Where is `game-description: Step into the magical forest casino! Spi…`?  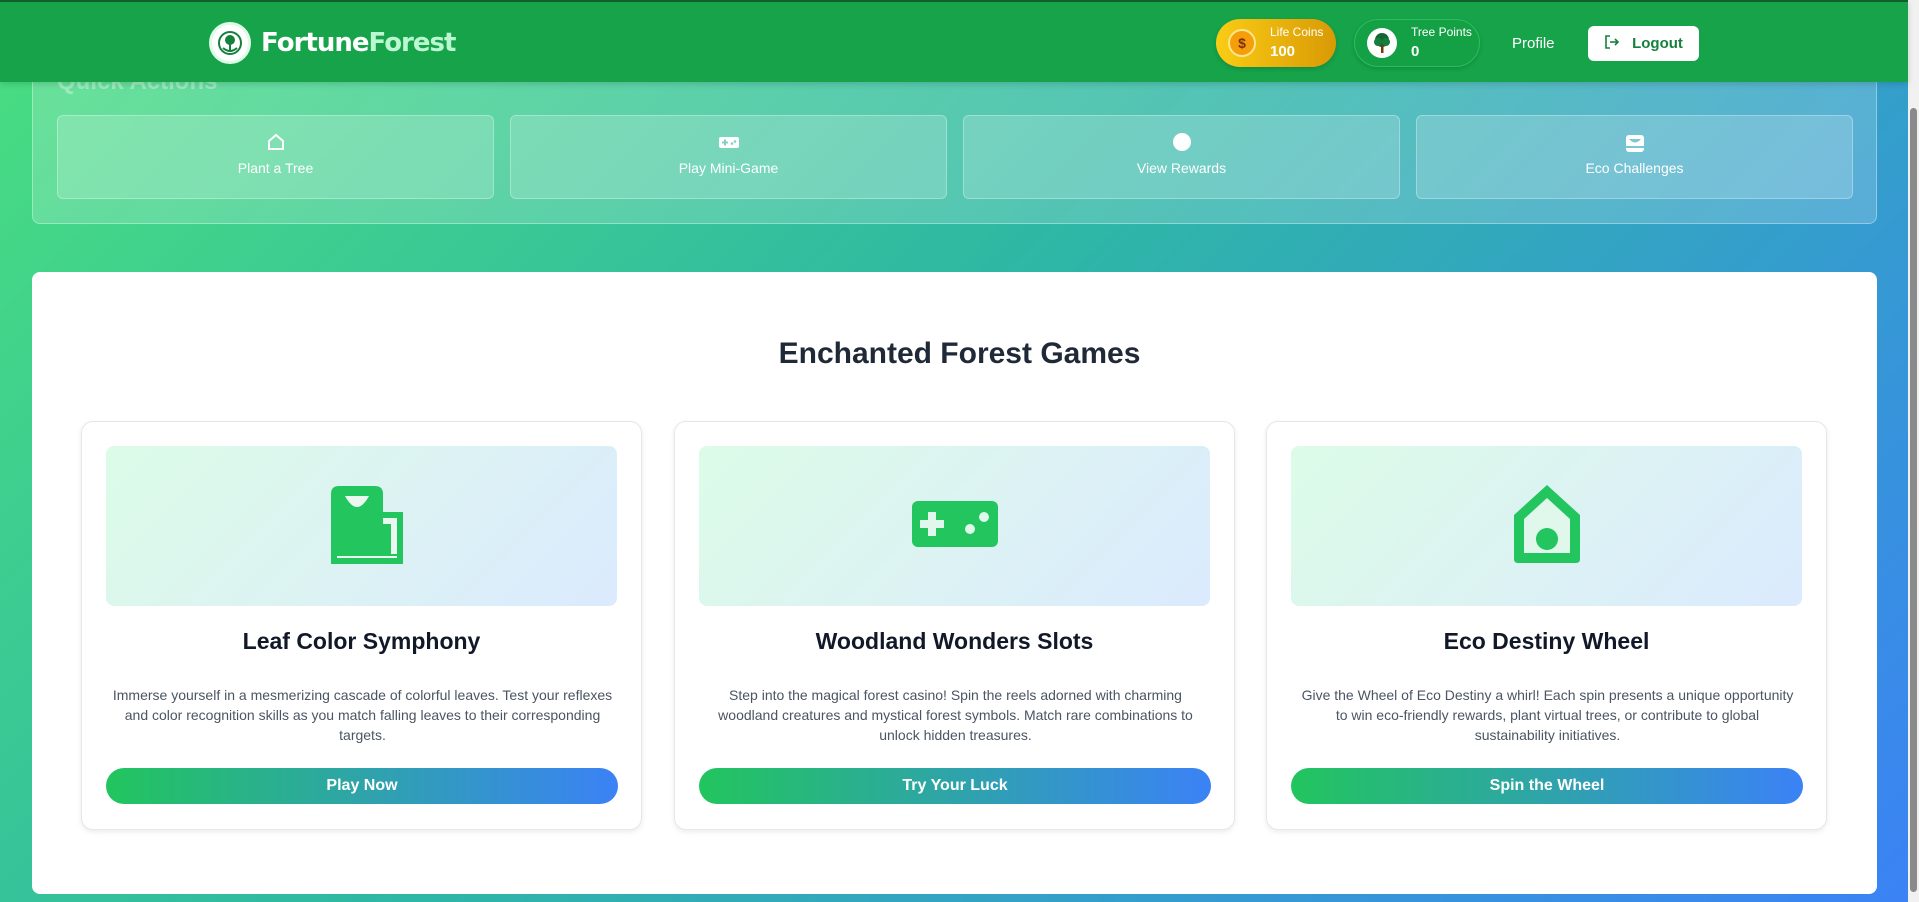
game-description: Step into the magical forest casino! Spi… is located at coordinates (955, 715).